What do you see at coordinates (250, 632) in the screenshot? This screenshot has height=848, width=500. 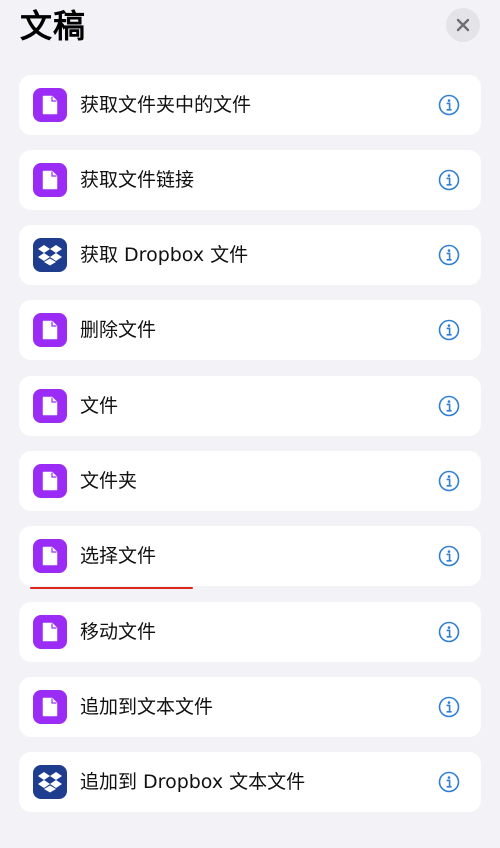 I see `action-row: 移动文件` at bounding box center [250, 632].